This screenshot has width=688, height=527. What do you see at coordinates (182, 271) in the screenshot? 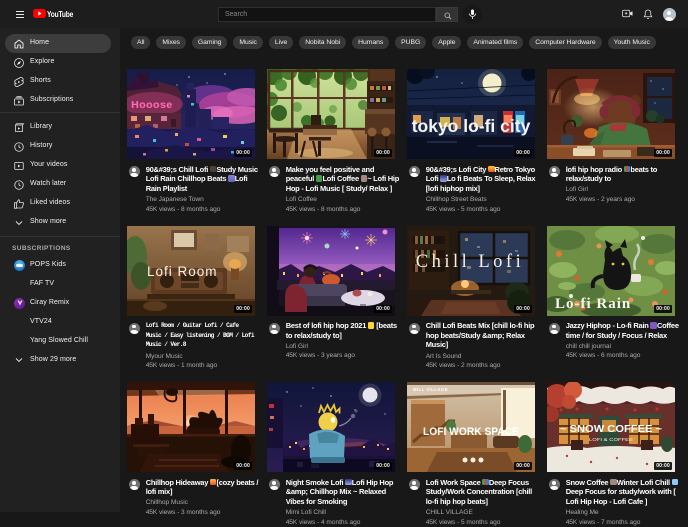
I see `svg-text: Lofi Room` at bounding box center [182, 271].